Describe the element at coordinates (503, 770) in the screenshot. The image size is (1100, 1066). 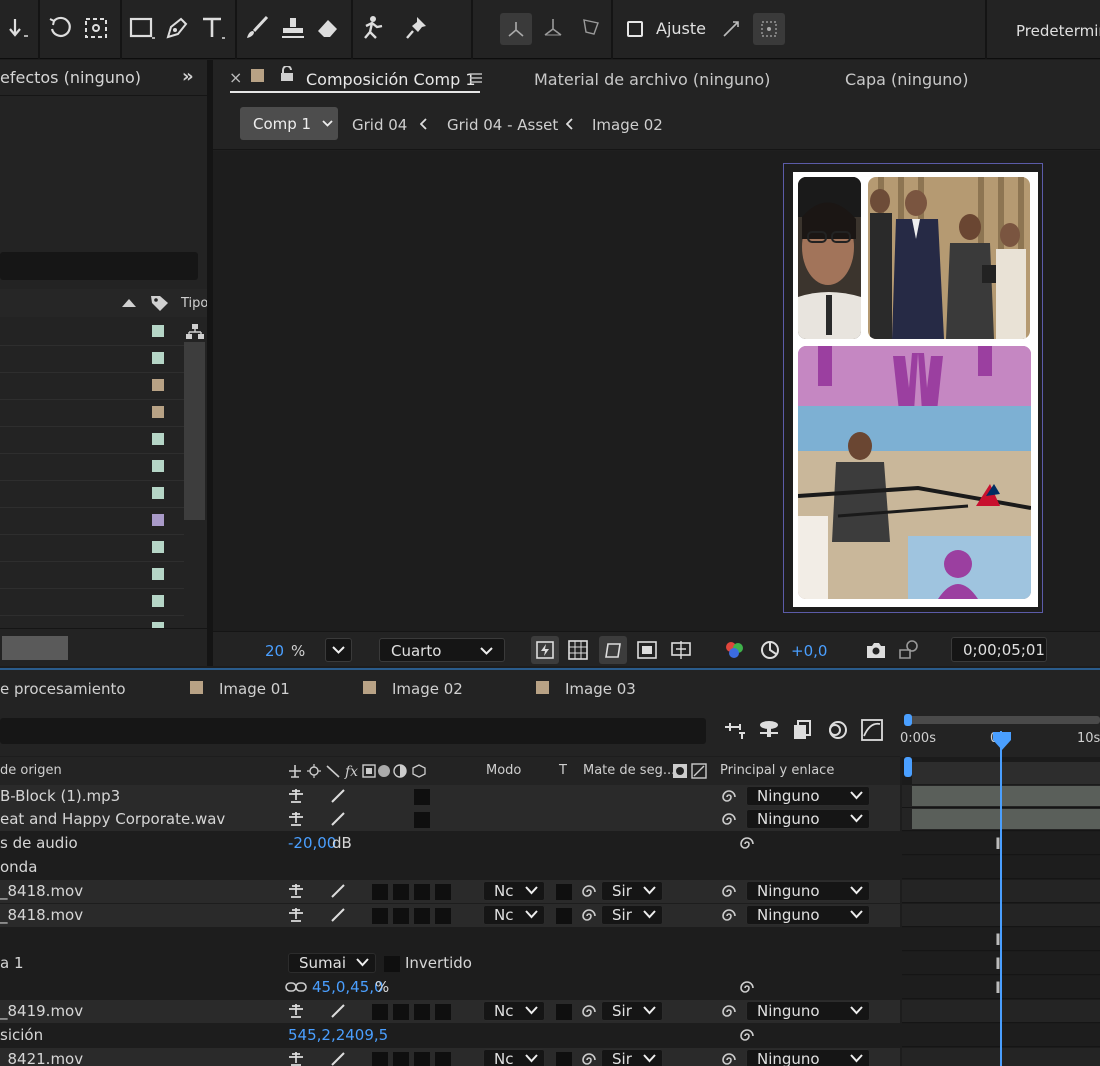
I see `mode-header: Modo` at that location.